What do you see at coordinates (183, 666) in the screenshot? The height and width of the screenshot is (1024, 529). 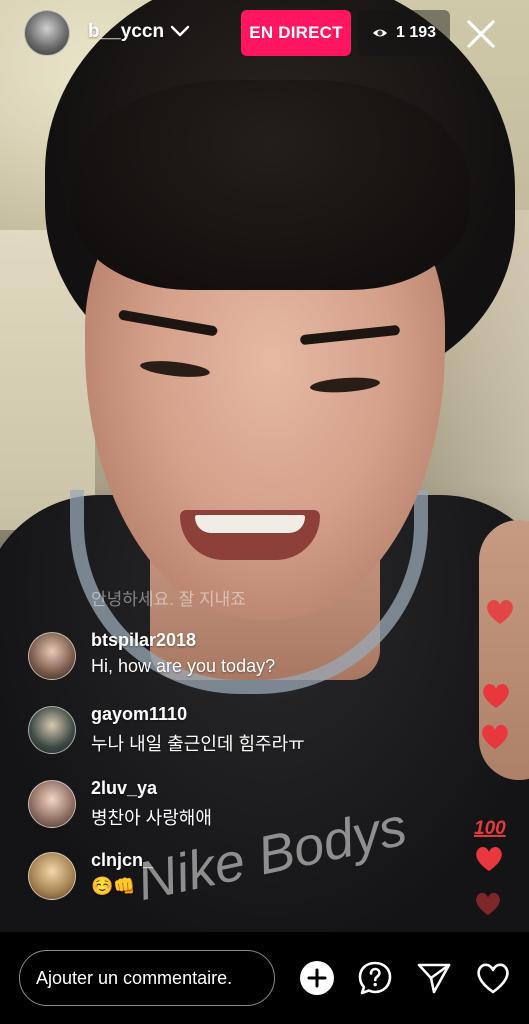 I see `comment-text: Hi, how are you today?` at bounding box center [183, 666].